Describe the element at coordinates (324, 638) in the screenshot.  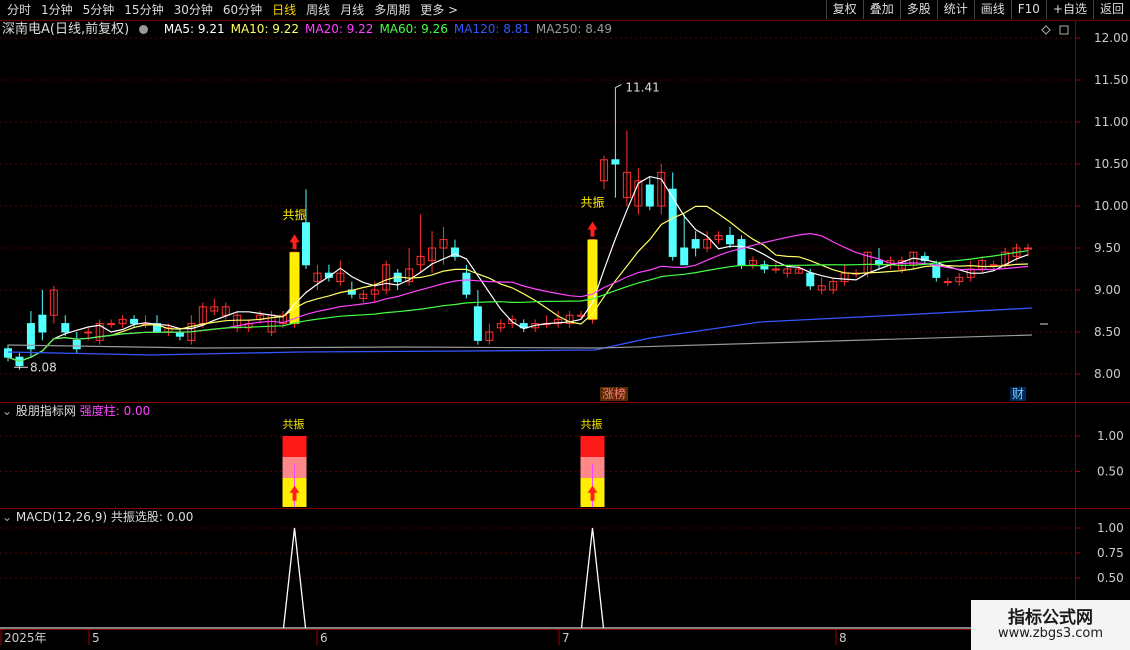
I see `x-axis-label: 6` at that location.